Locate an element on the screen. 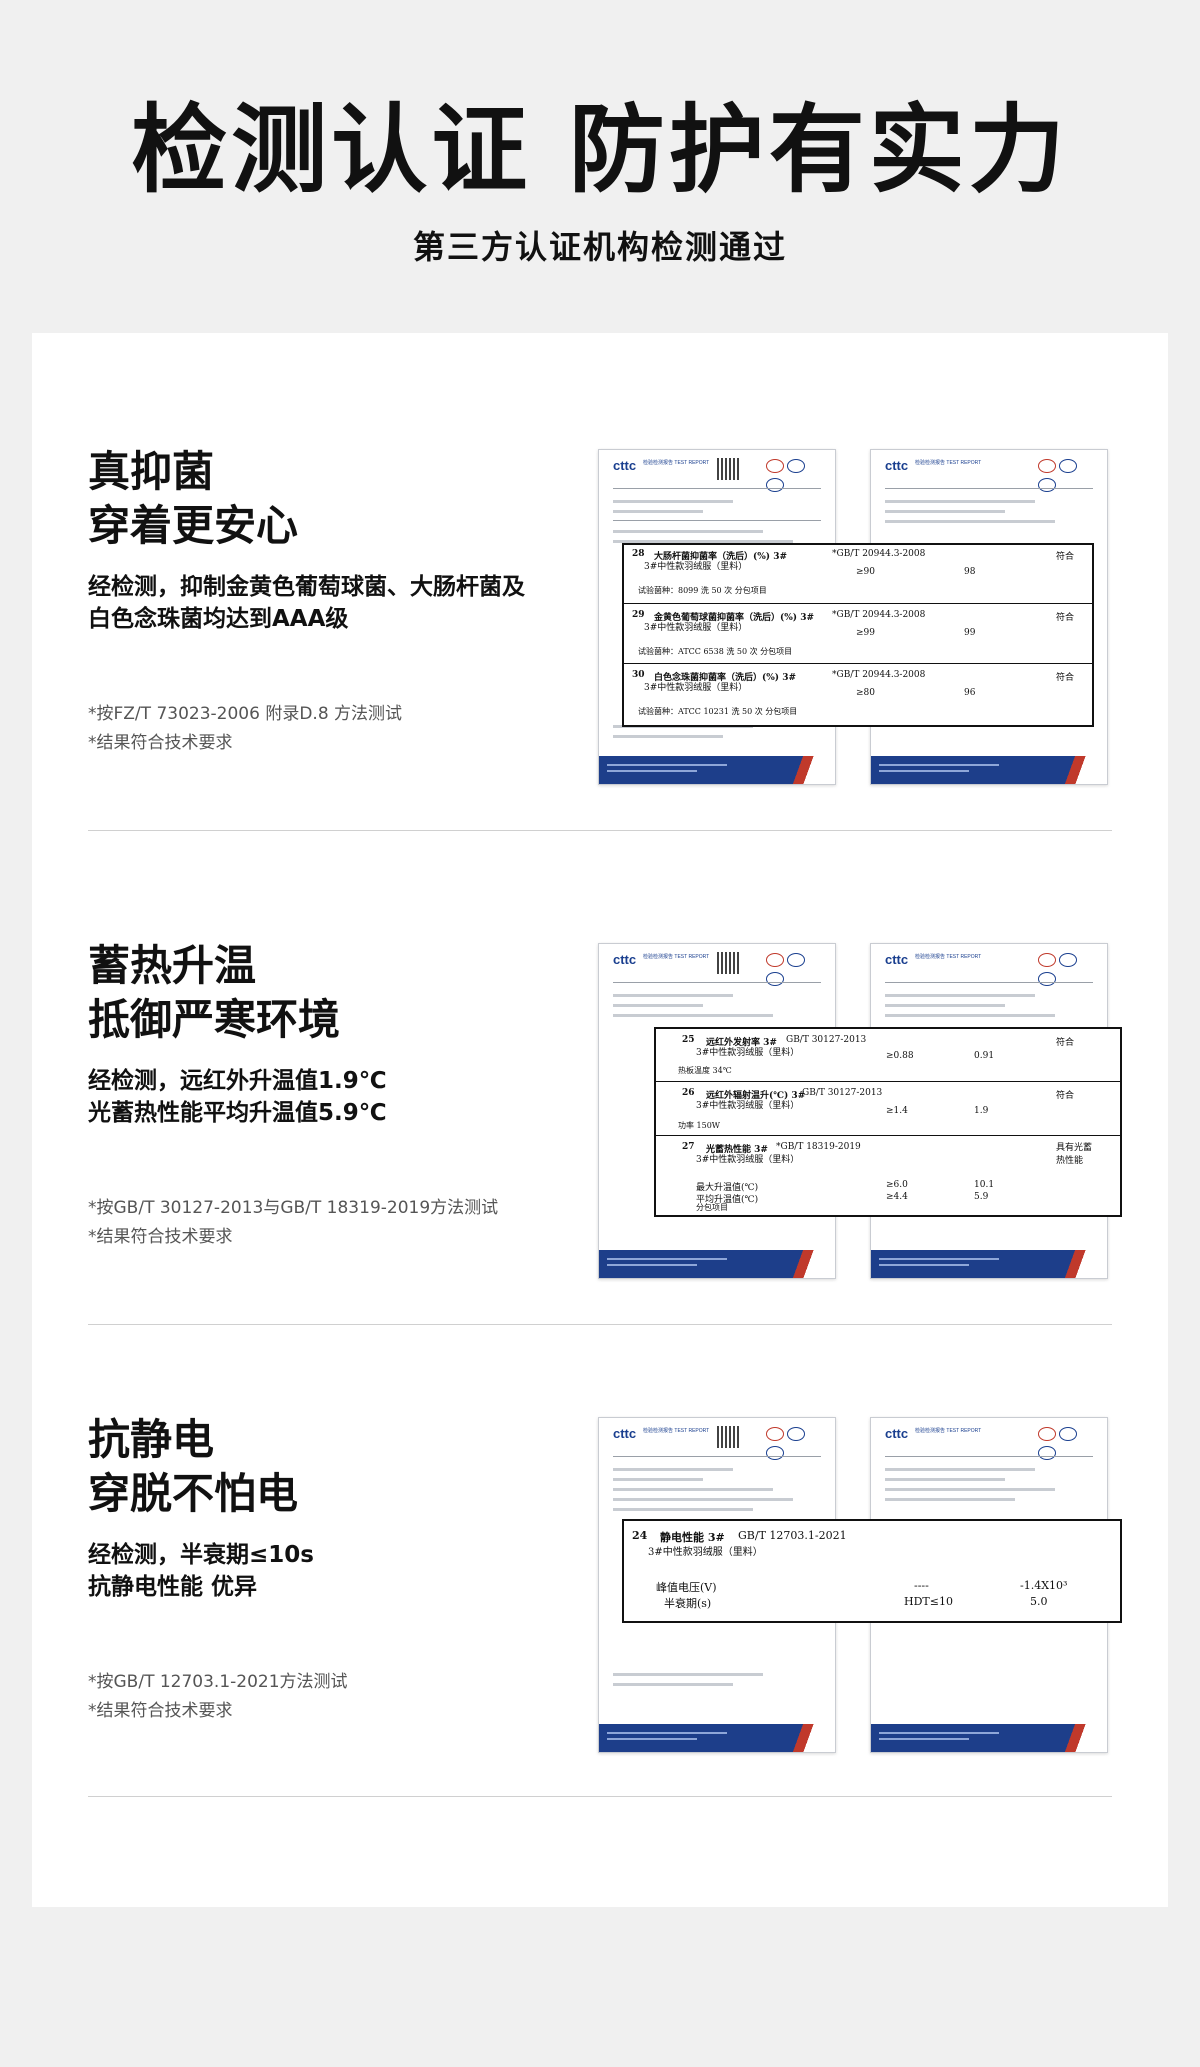  desc-line: 光蓄热性能平均升温值5.9℃ is located at coordinates (237, 1113).